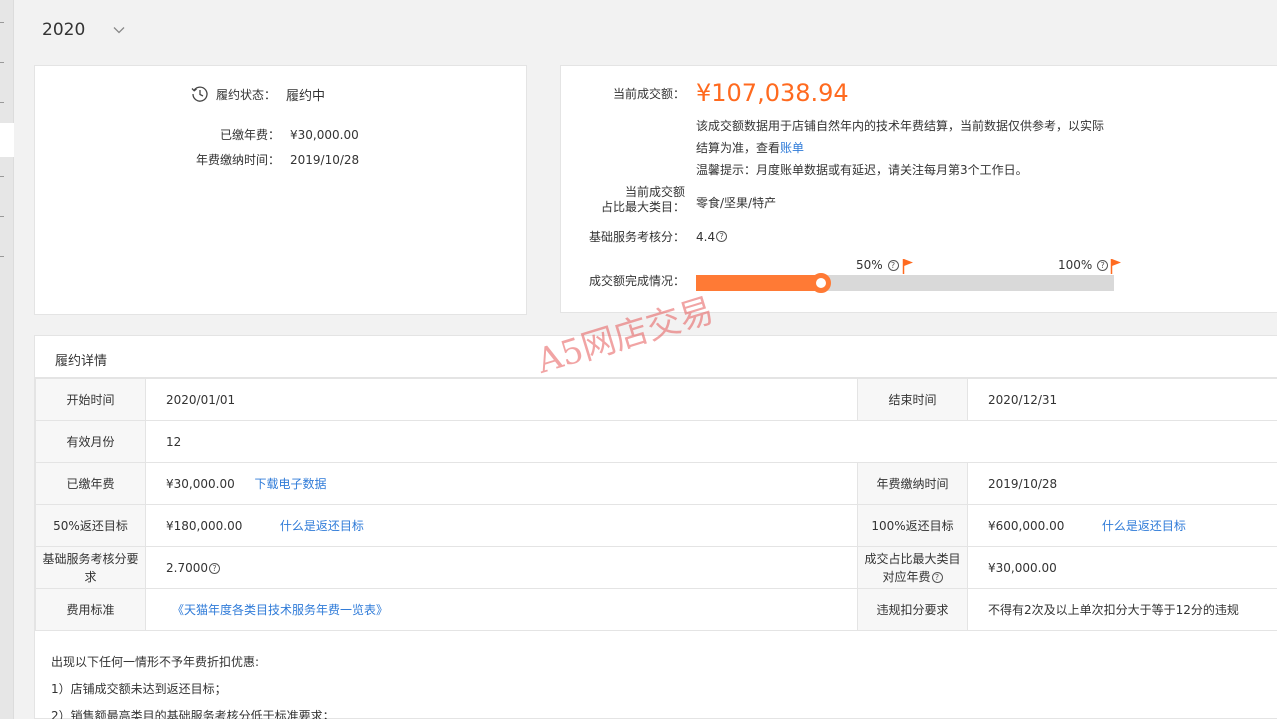 The image size is (1277, 719). Describe the element at coordinates (187, 567) in the screenshot. I see `score-req-value: 2.7000` at that location.